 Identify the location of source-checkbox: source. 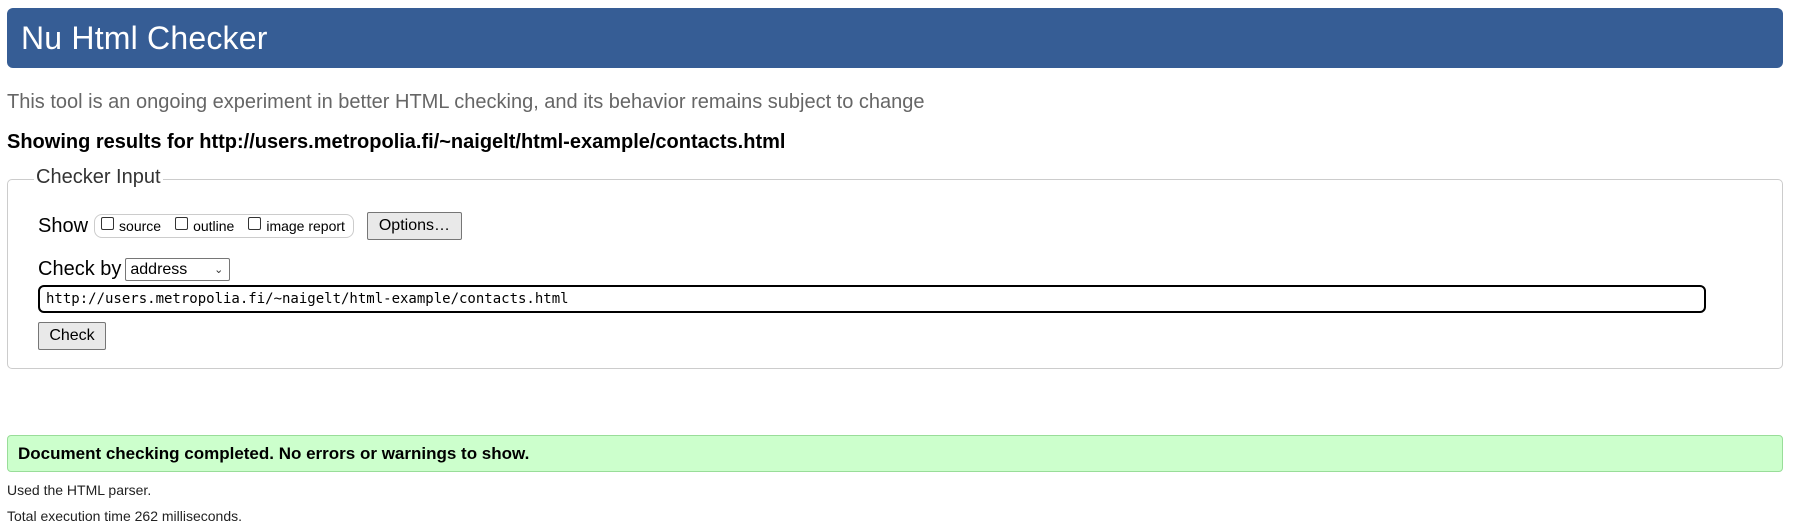
(131, 225).